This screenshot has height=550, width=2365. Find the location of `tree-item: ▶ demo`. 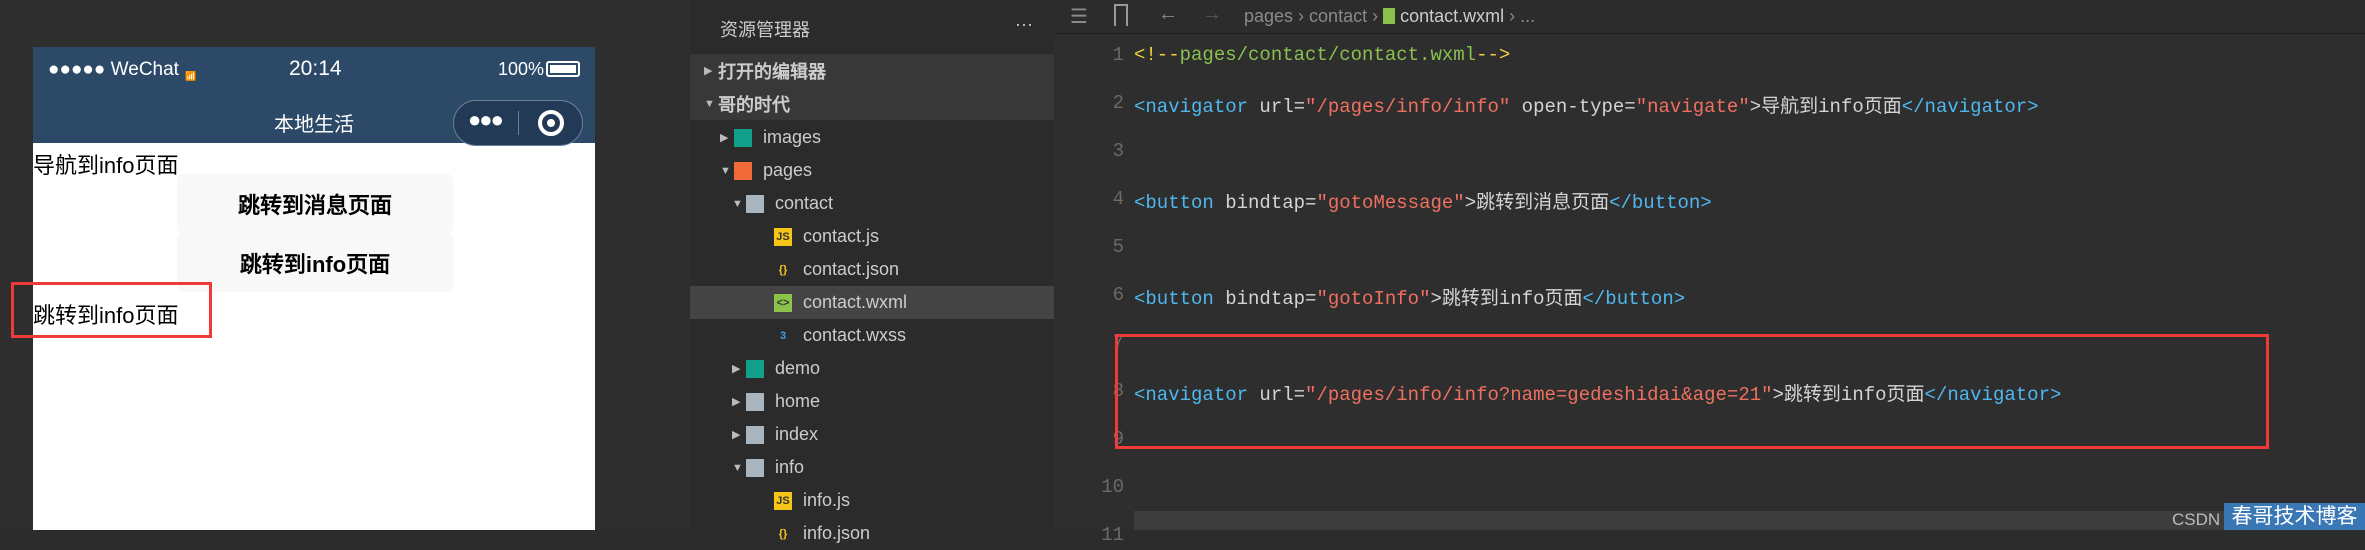

tree-item: ▶ demo is located at coordinates (872, 368).